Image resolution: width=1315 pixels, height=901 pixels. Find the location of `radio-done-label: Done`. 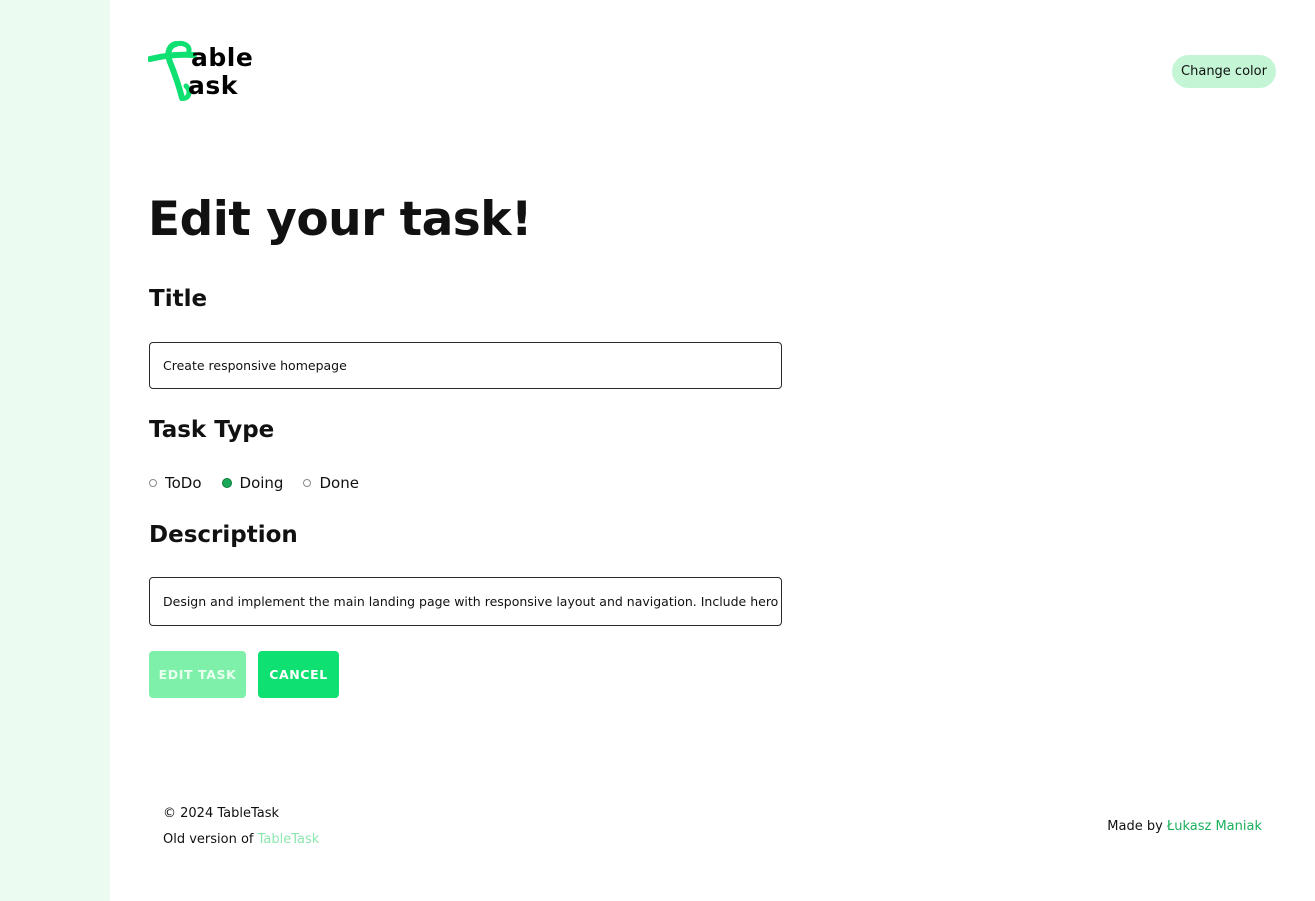

radio-done-label: Done is located at coordinates (339, 483).